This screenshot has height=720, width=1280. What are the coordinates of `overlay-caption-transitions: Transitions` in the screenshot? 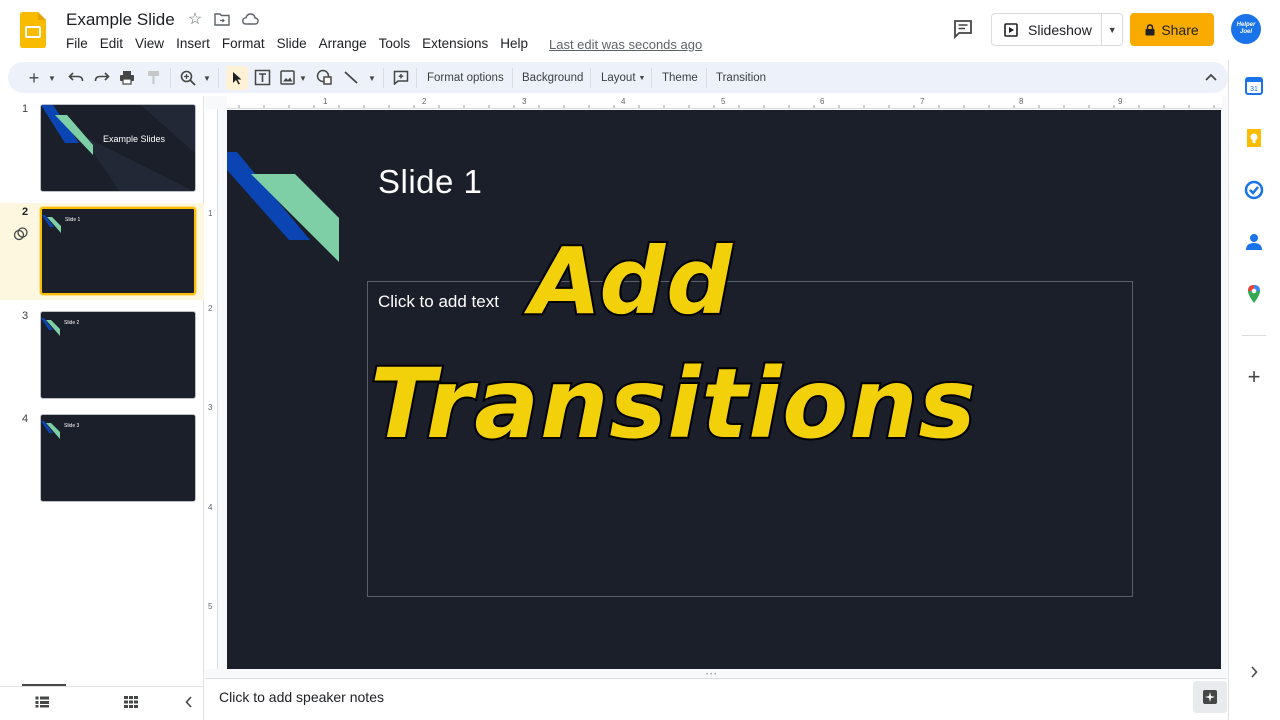 It's located at (673, 404).